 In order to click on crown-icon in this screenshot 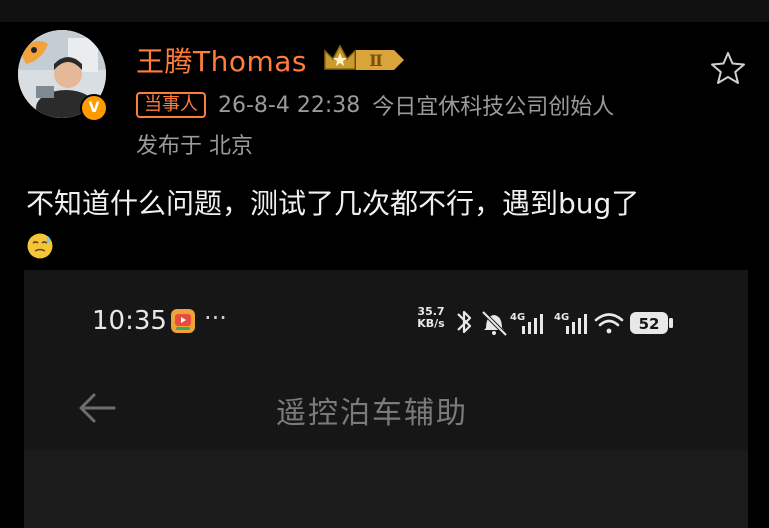, I will do `click(340, 57)`.